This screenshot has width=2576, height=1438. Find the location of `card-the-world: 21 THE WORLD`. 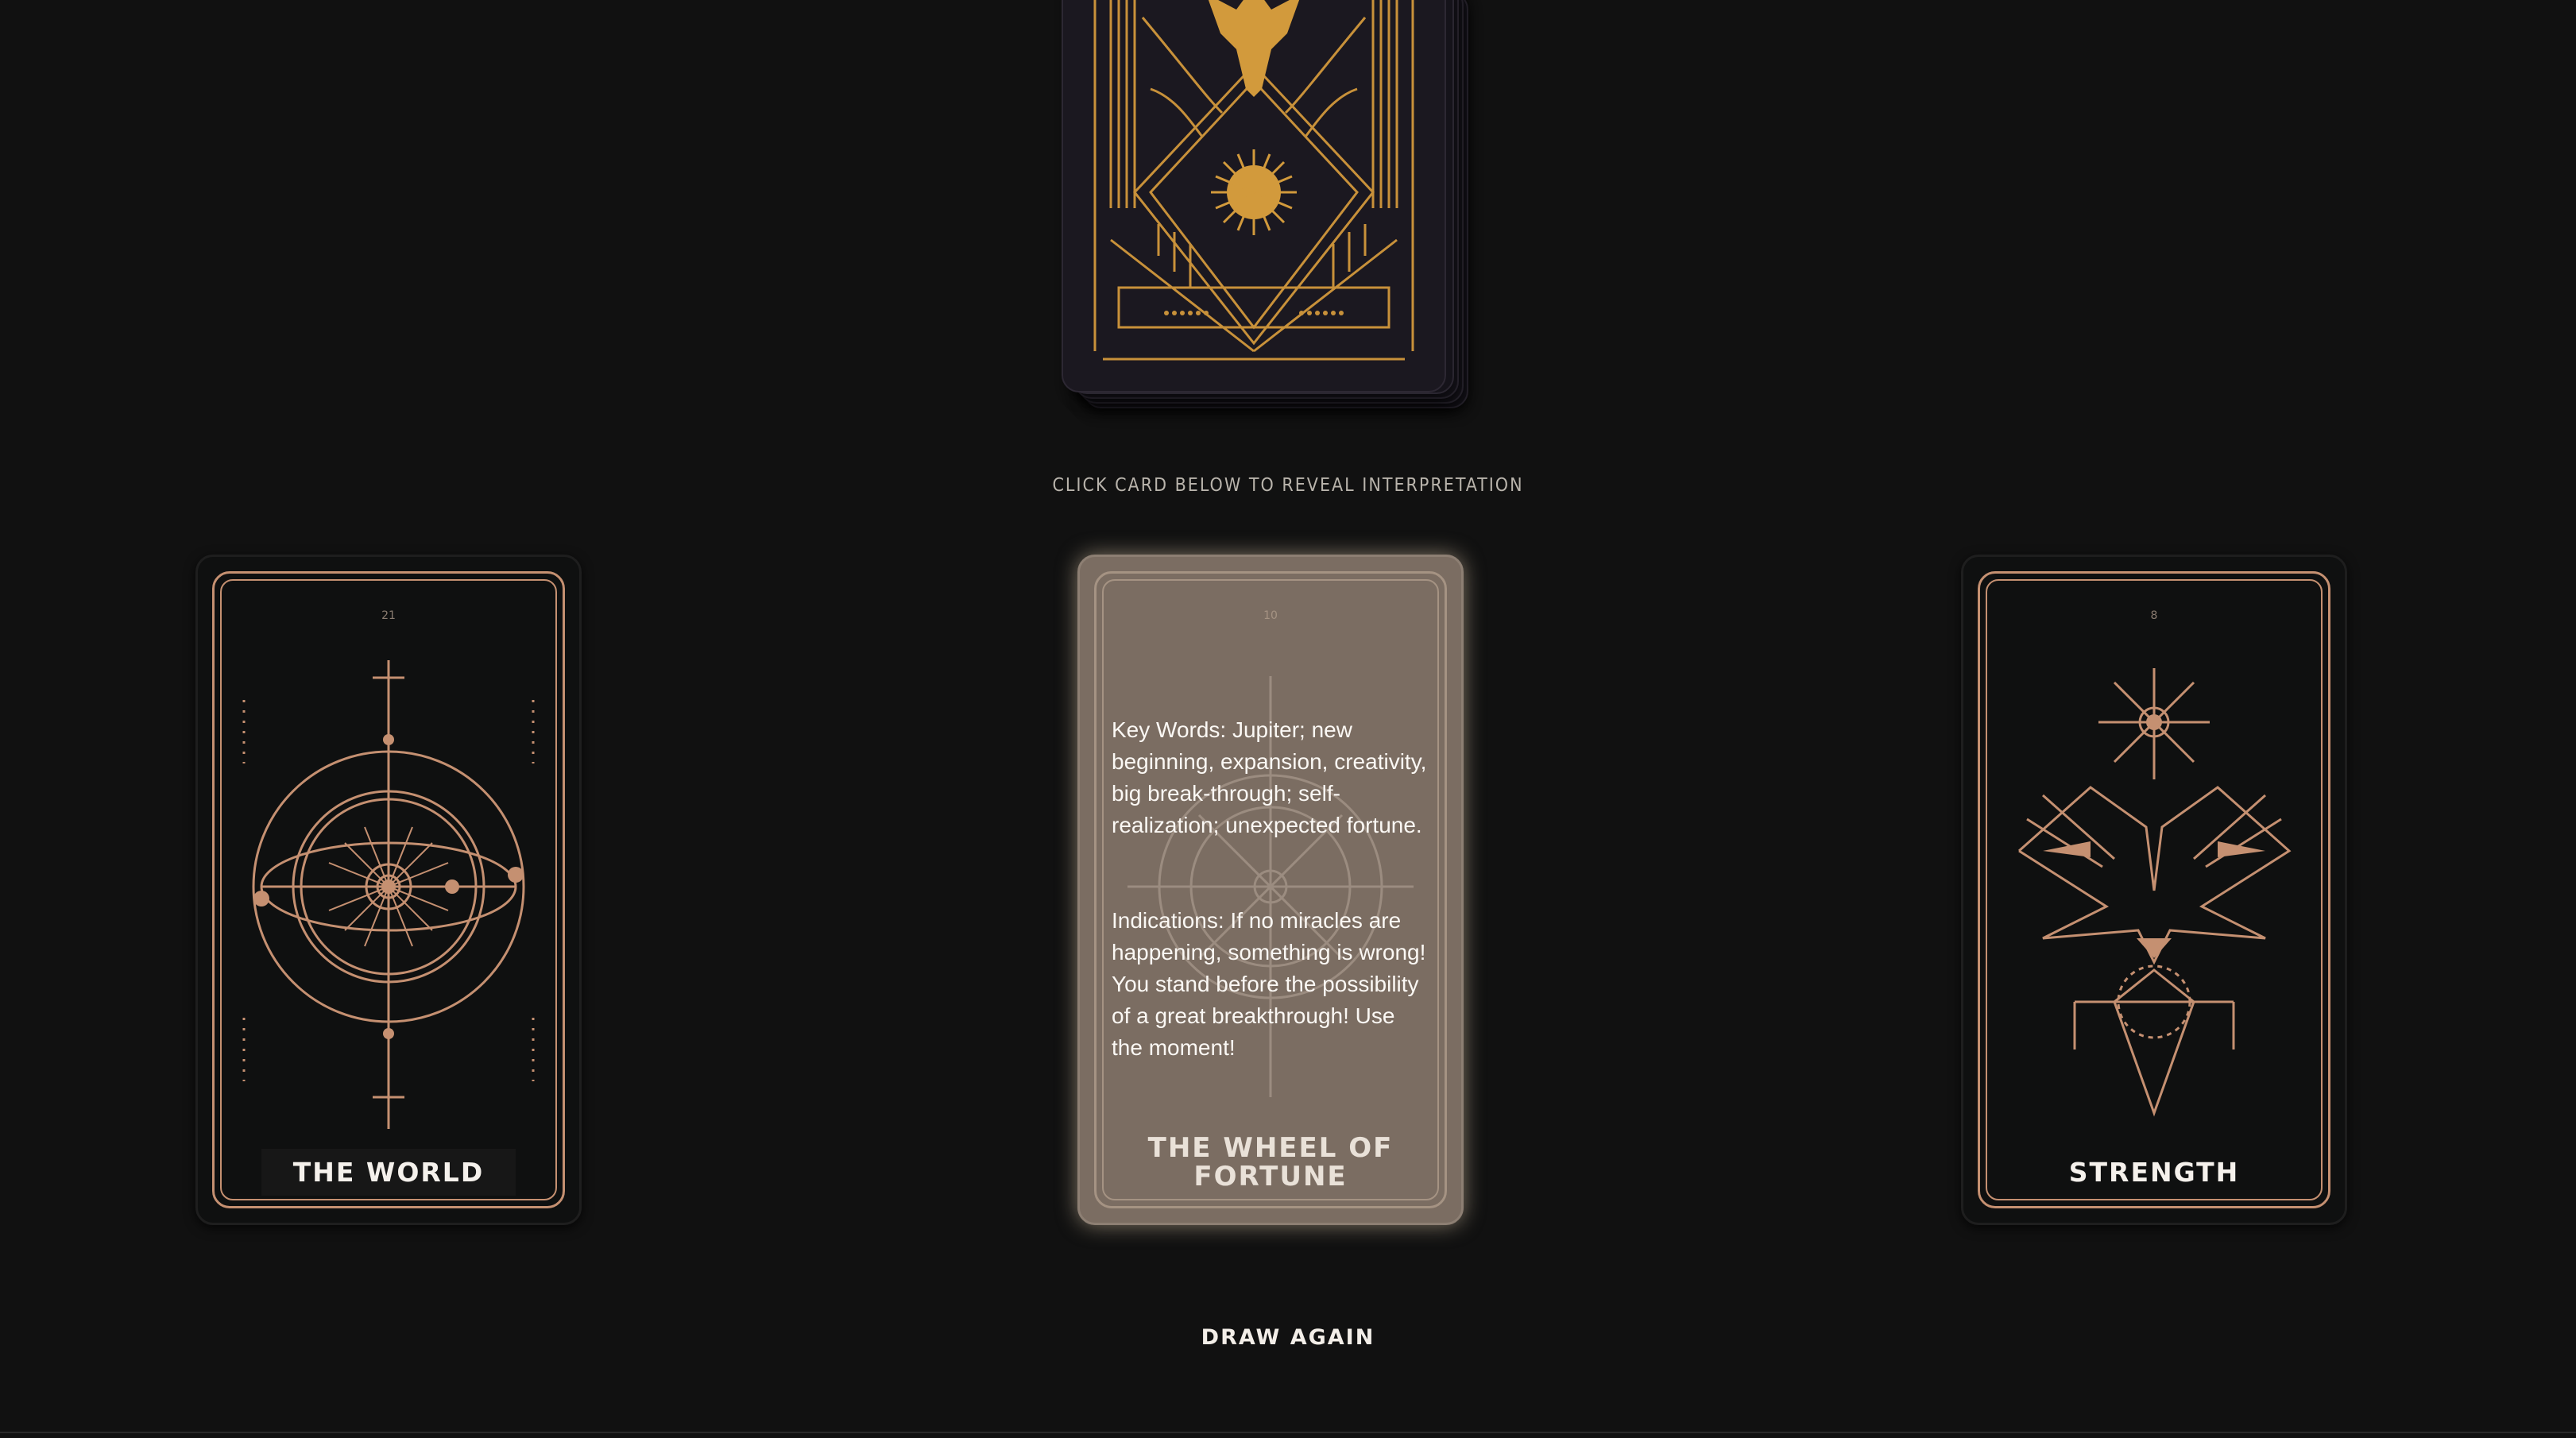

card-the-world: 21 THE WORLD is located at coordinates (388, 890).